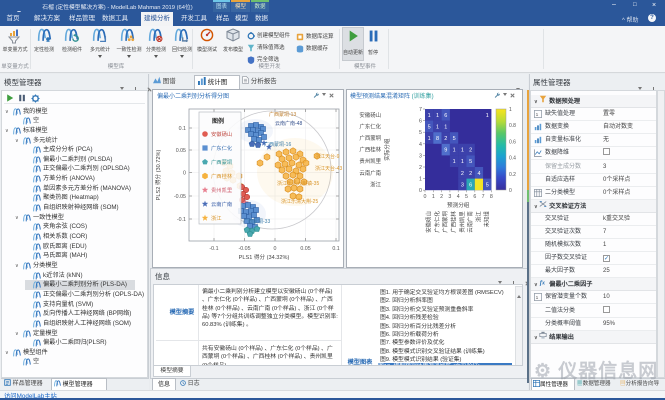  I want to click on svg-text: PLS2 得分 (30.72%), so click(158, 175).